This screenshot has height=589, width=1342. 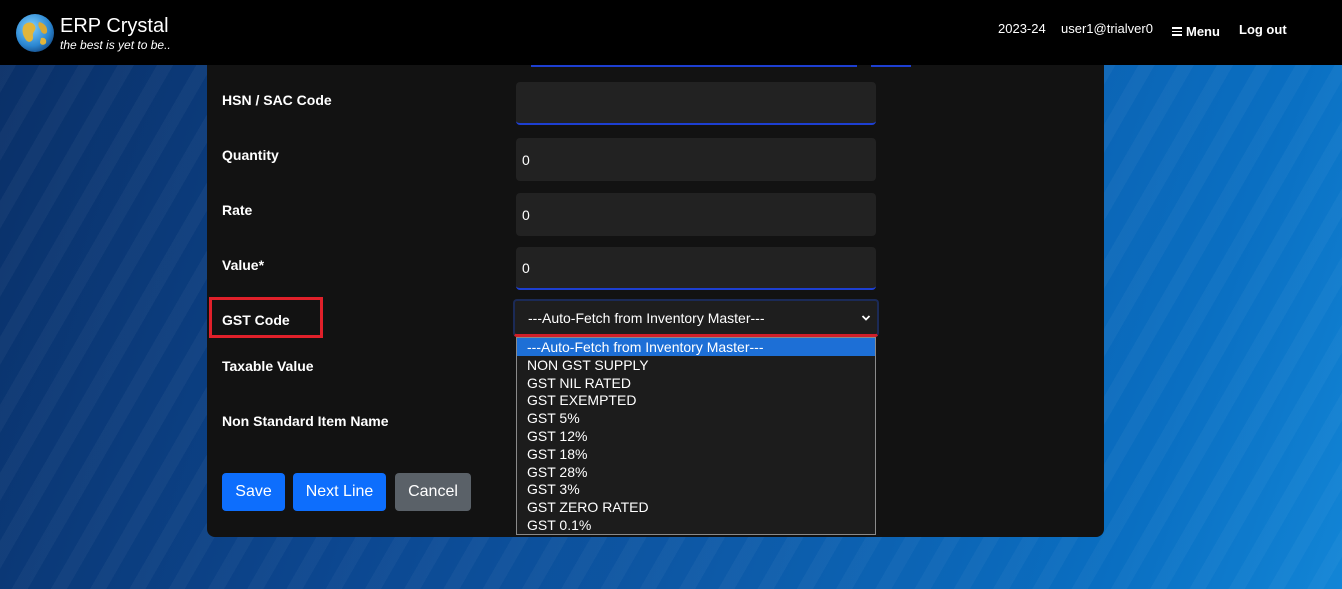 I want to click on next-line-button: Next Line, so click(x=339, y=492).